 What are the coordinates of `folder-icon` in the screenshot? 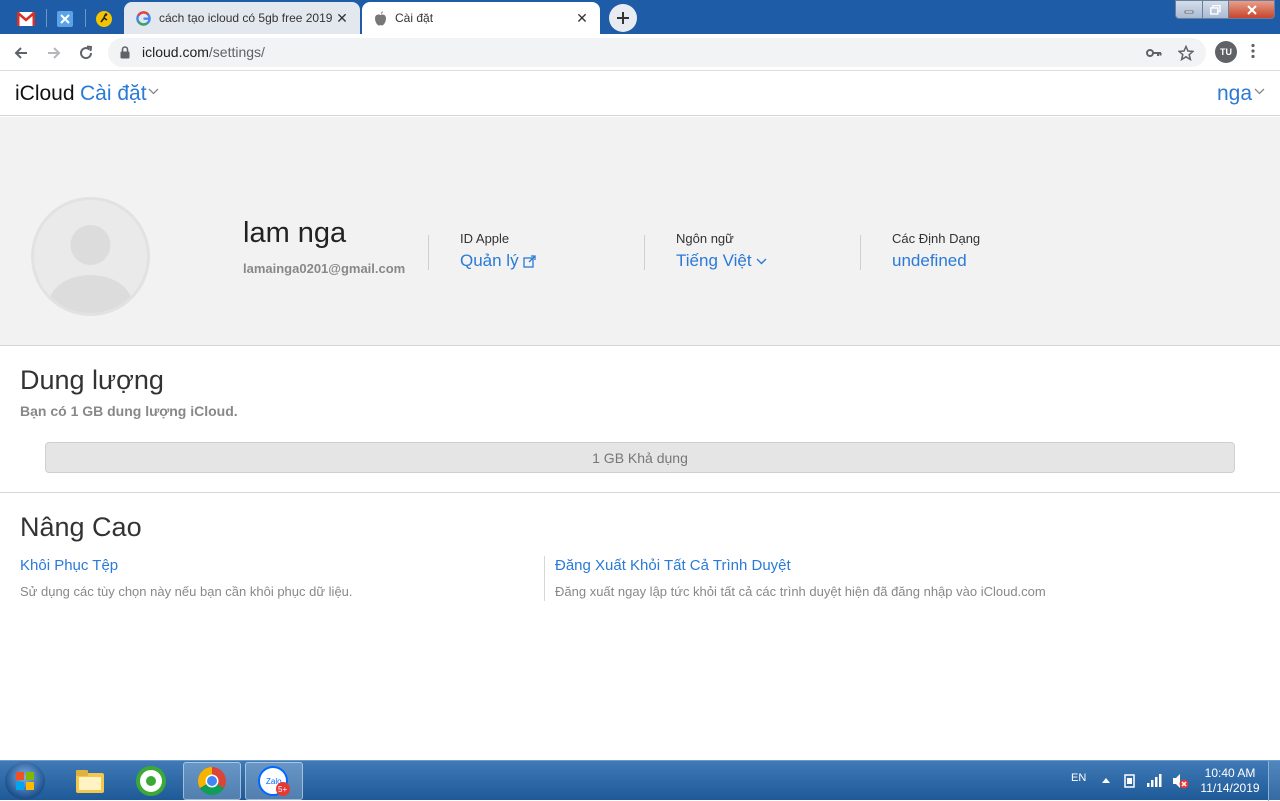 It's located at (90, 781).